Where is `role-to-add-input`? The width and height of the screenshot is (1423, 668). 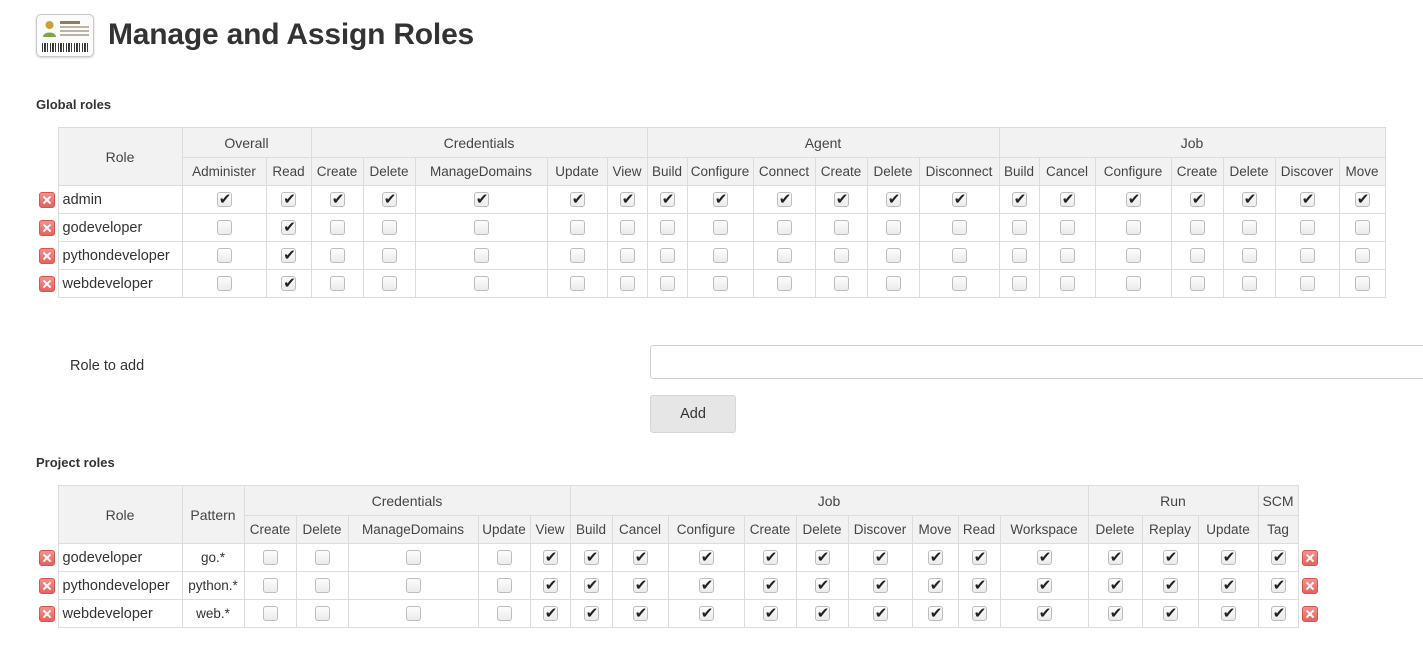 role-to-add-input is located at coordinates (1036, 362).